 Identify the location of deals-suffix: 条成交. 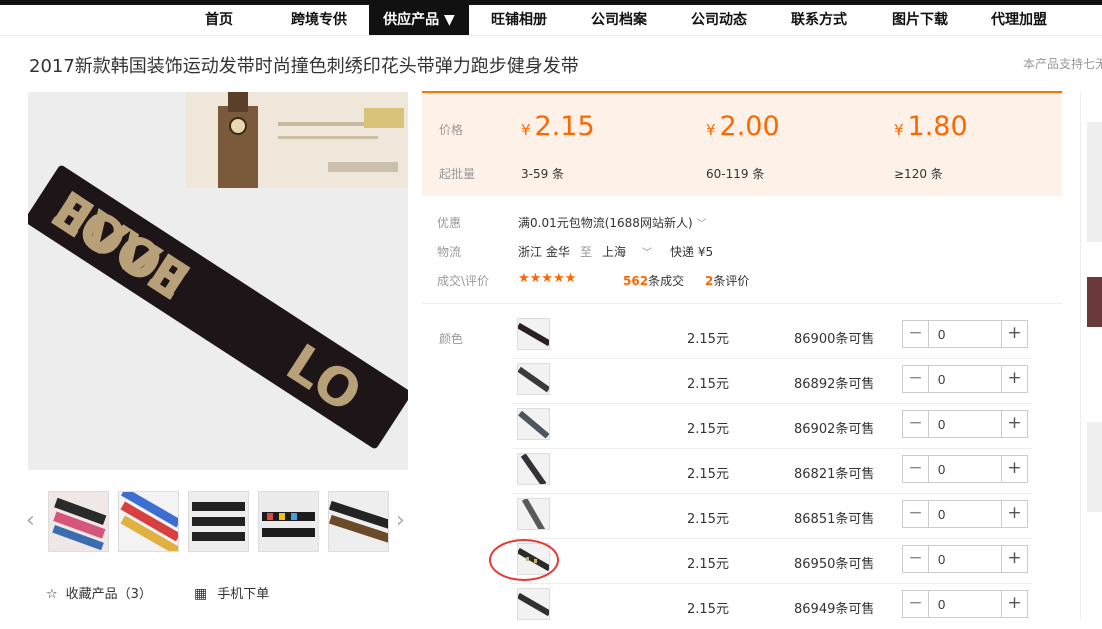
(666, 281).